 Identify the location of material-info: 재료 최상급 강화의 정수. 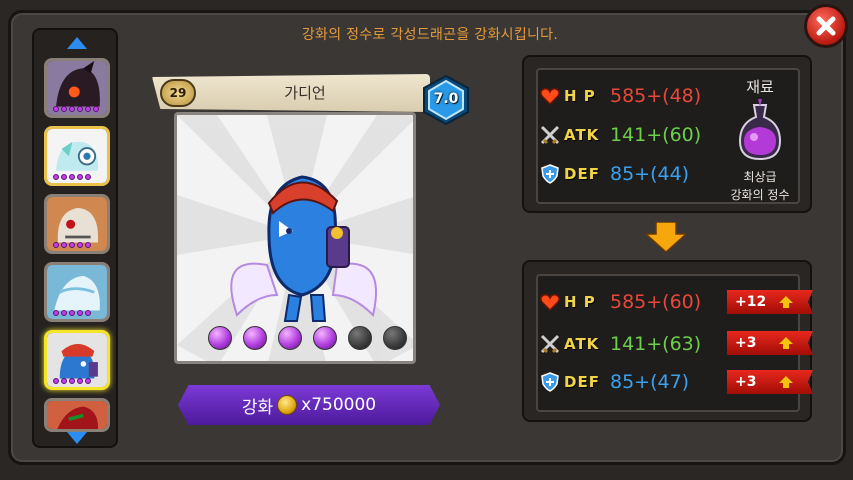
(760, 139).